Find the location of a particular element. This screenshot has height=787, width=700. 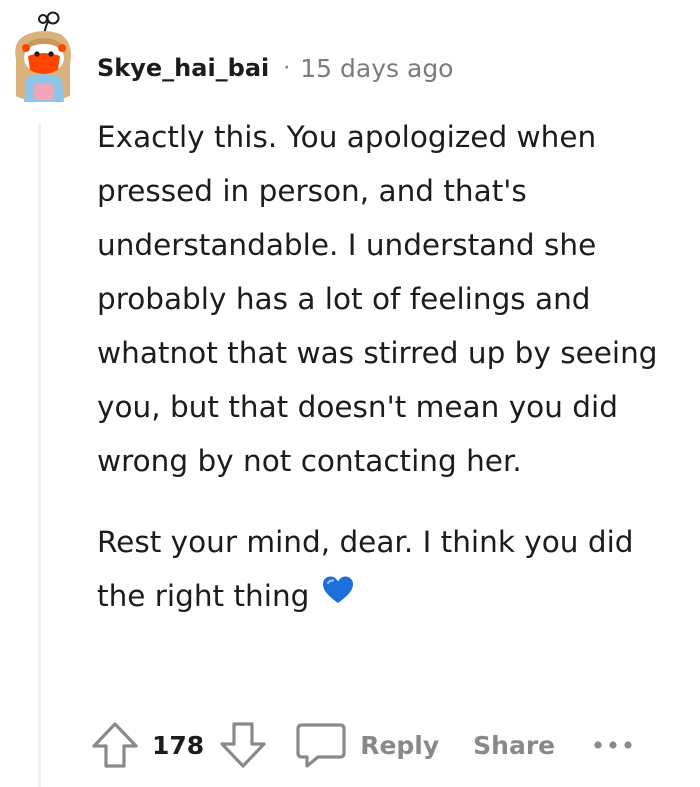

reply-button: Reply is located at coordinates (366, 745).